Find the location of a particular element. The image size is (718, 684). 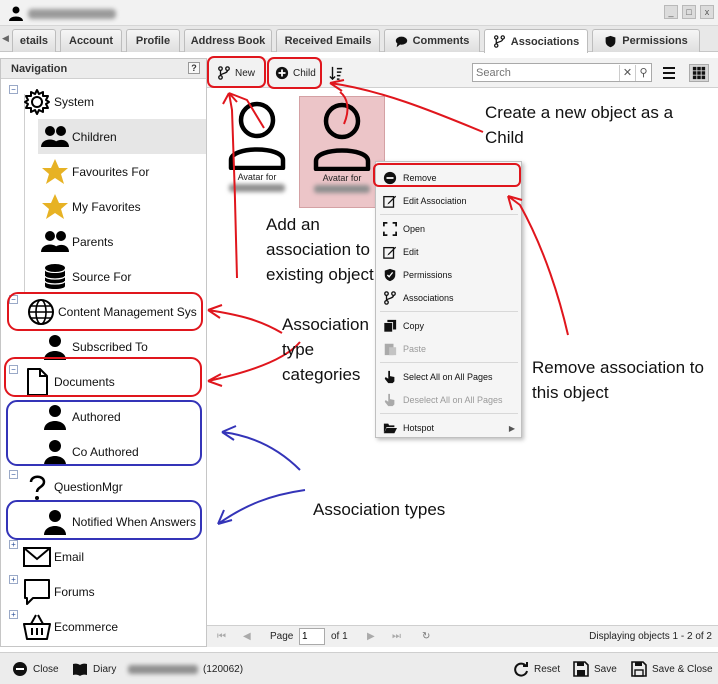

button-label: Save is located at coordinates (605, 669).